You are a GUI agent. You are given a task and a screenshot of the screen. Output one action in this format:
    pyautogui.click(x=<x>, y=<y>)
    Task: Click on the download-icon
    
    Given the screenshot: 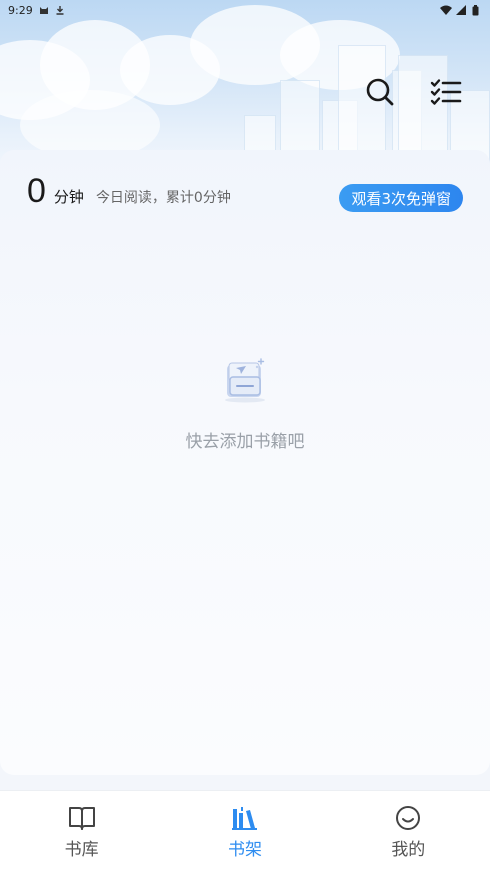 What is the action you would take?
    pyautogui.click(x=60, y=10)
    